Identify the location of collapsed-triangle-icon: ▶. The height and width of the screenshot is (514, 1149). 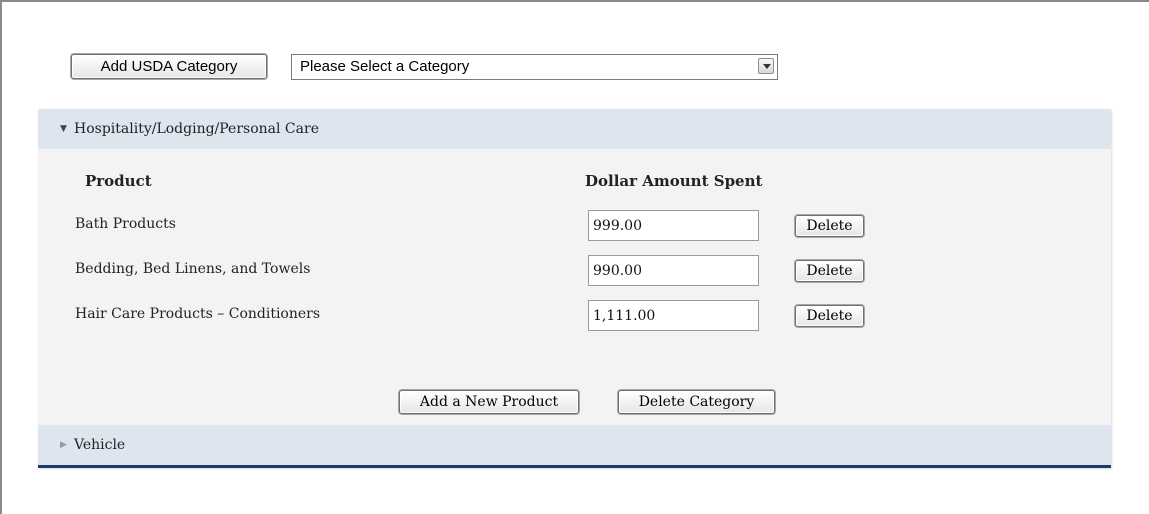
(63, 445).